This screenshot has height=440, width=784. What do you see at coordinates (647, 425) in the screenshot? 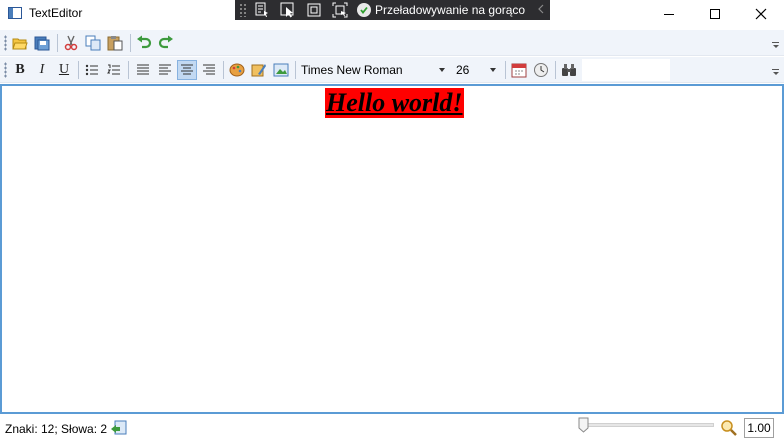
I see `zoom-slider-track` at bounding box center [647, 425].